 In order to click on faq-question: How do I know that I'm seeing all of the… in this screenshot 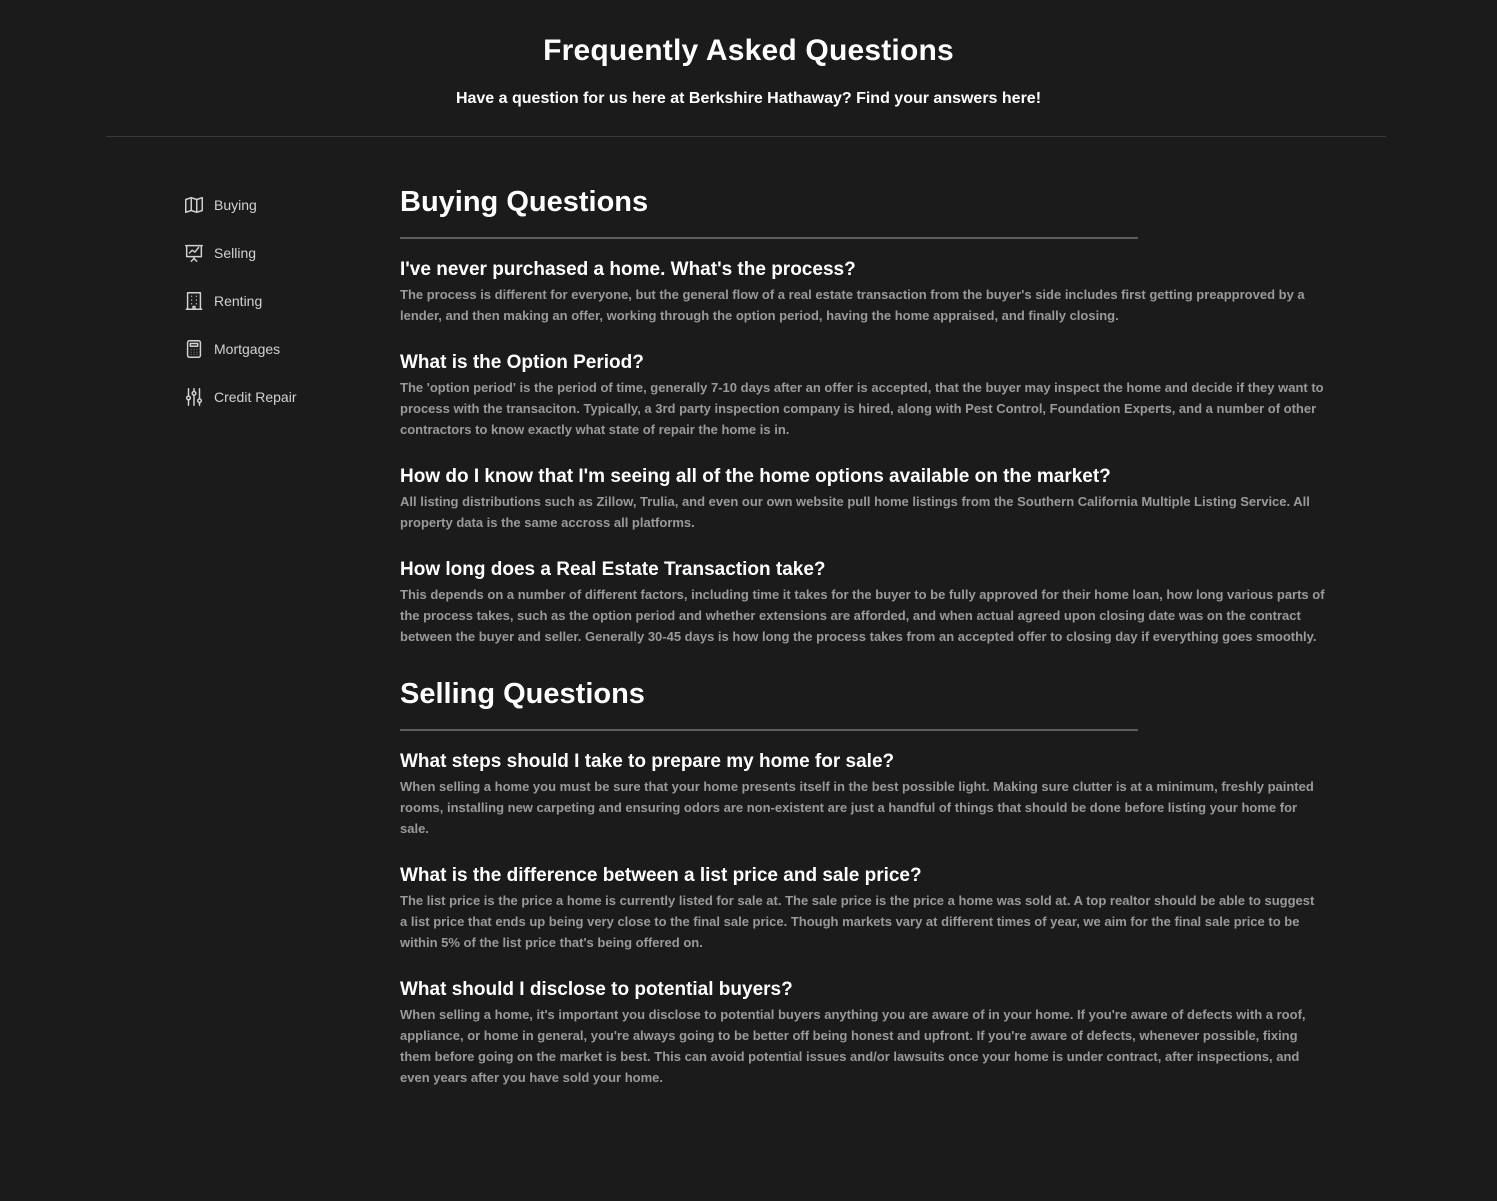, I will do `click(755, 476)`.